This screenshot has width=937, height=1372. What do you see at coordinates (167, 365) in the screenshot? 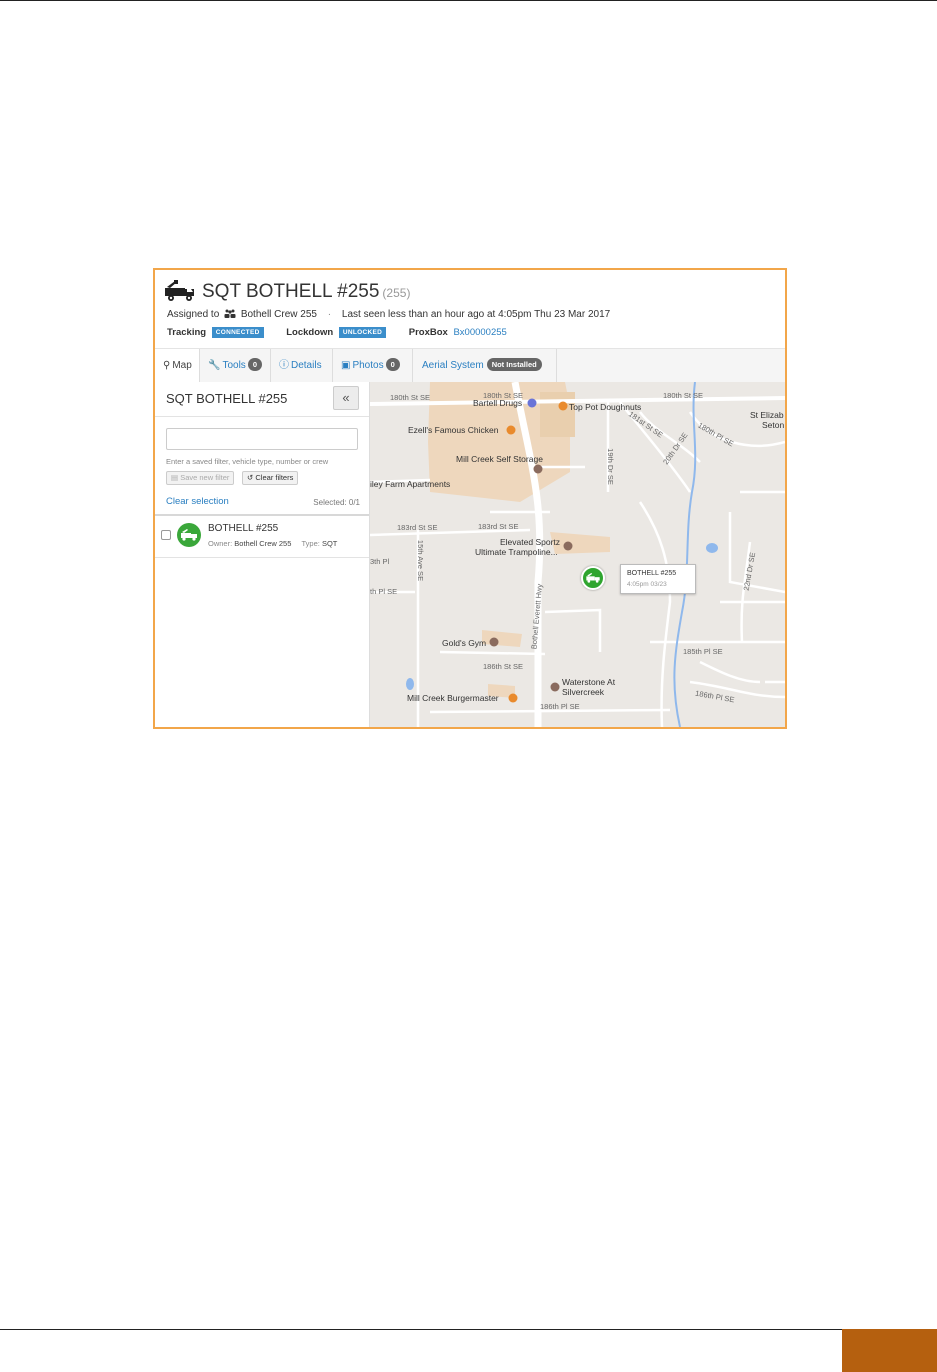
I see `map-marker-icon: ⚲` at bounding box center [167, 365].